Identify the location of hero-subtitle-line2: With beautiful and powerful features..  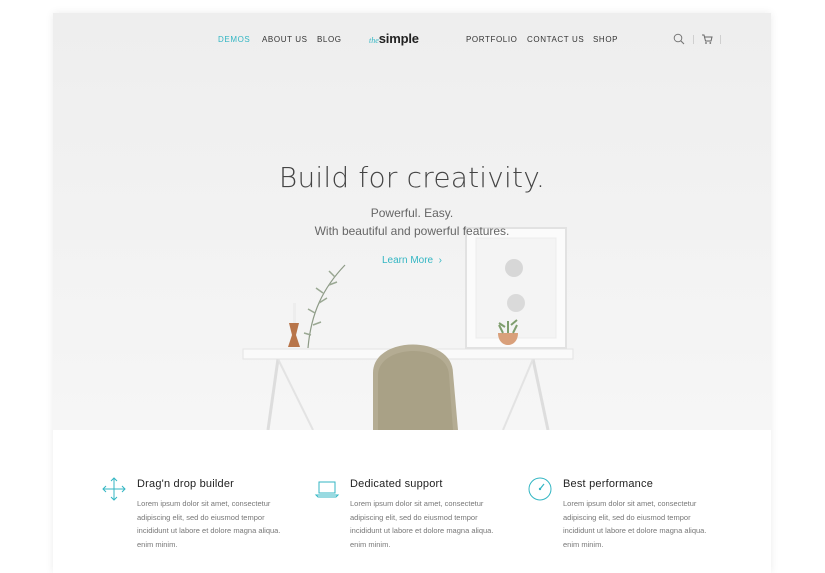
(412, 231).